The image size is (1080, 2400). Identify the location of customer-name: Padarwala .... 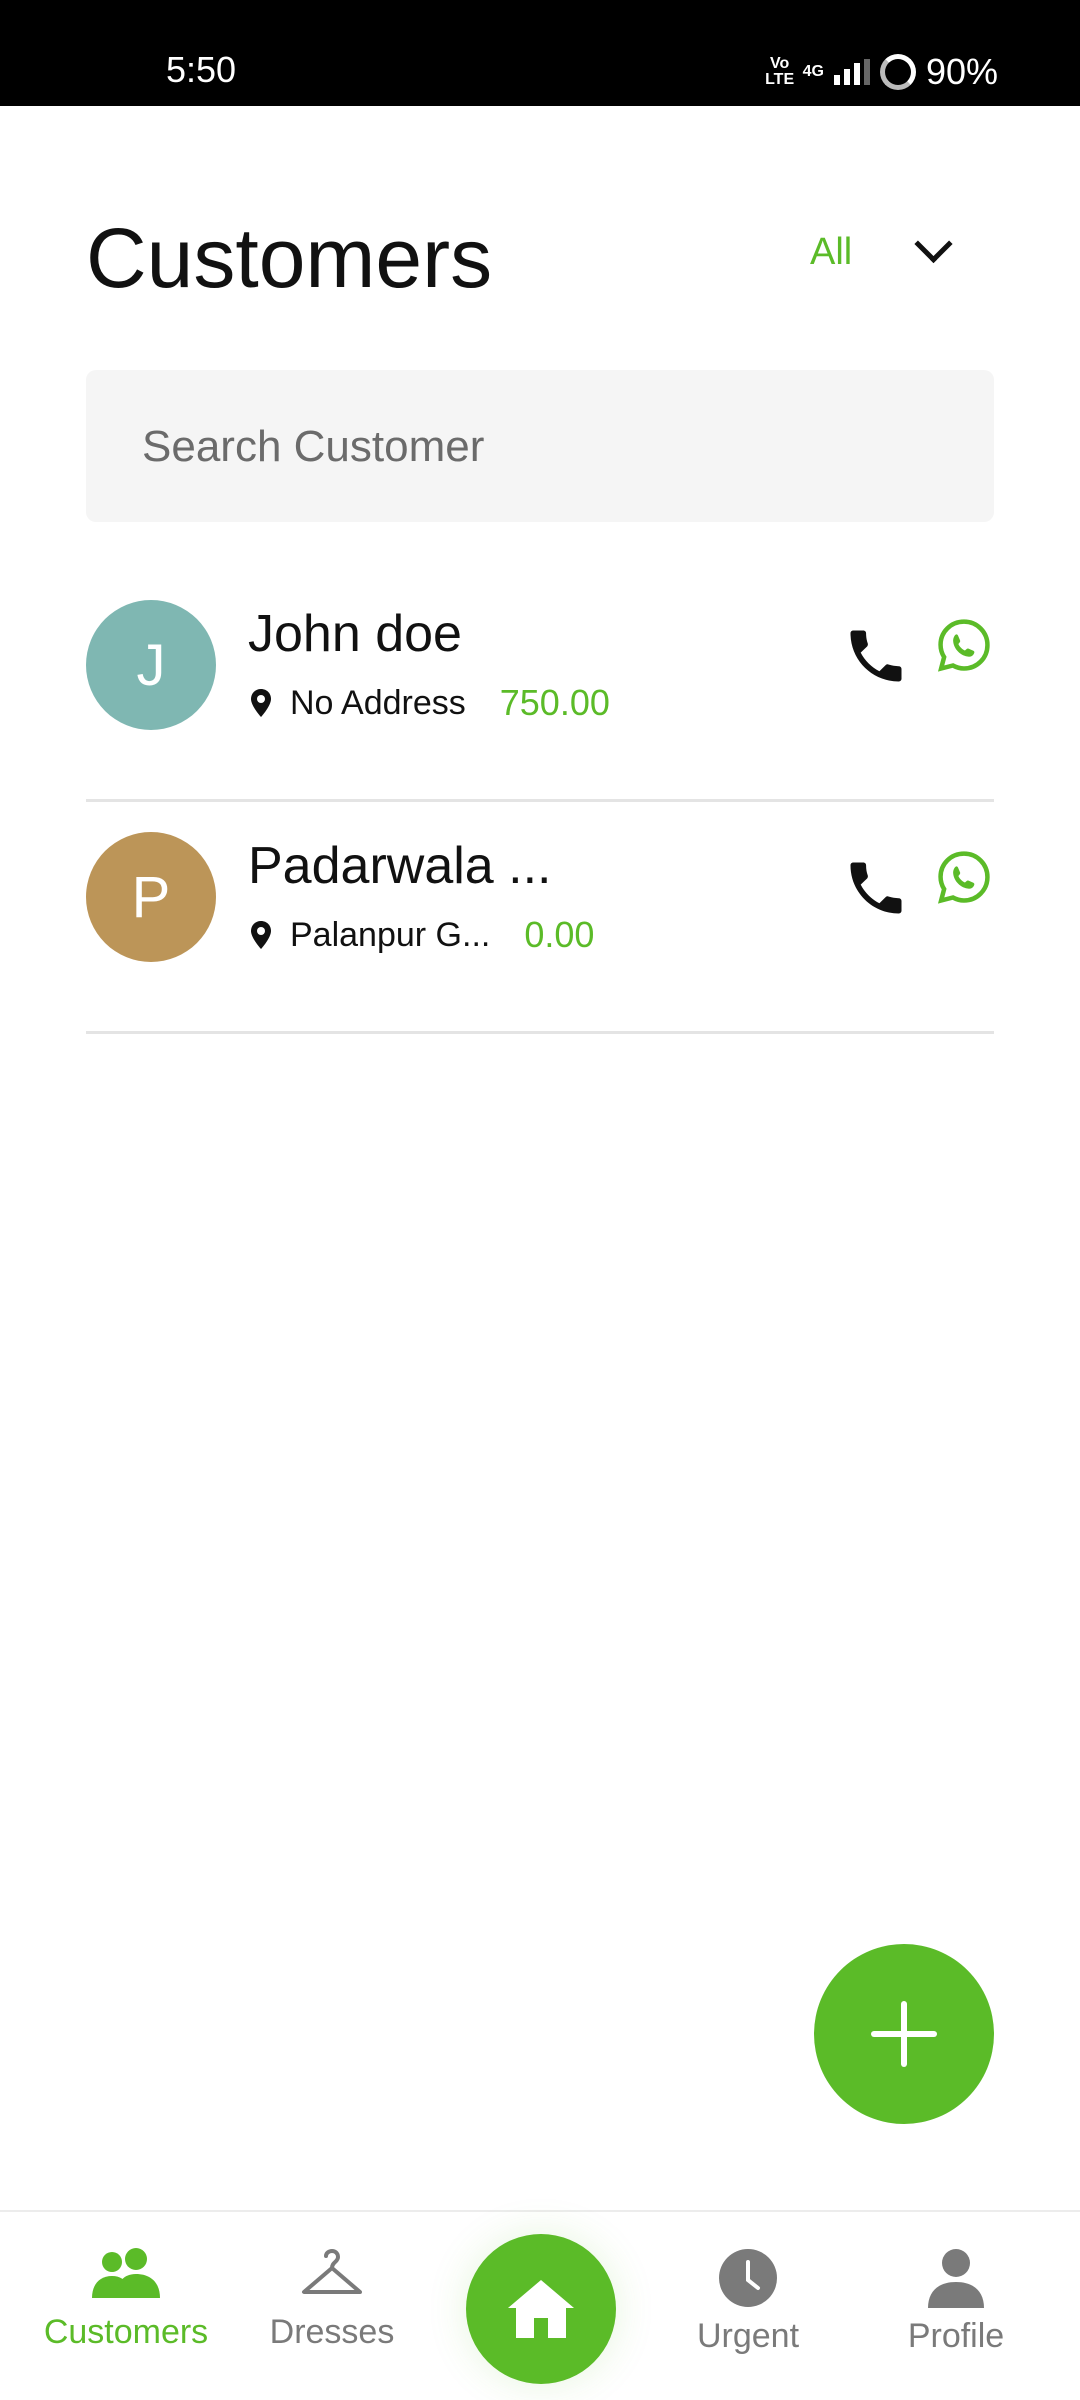
(400, 866).